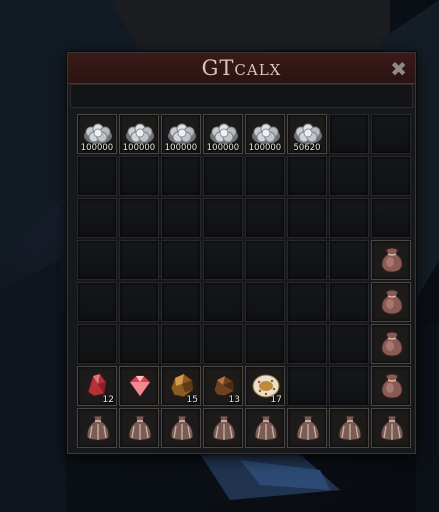  What do you see at coordinates (234, 400) in the screenshot?
I see `item-quantity: 13` at bounding box center [234, 400].